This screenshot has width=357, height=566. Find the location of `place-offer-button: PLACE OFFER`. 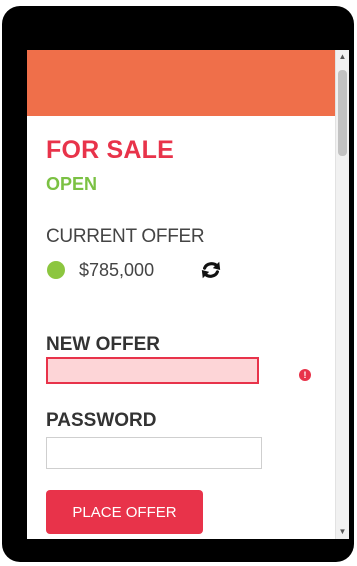

place-offer-button: PLACE OFFER is located at coordinates (124, 512).